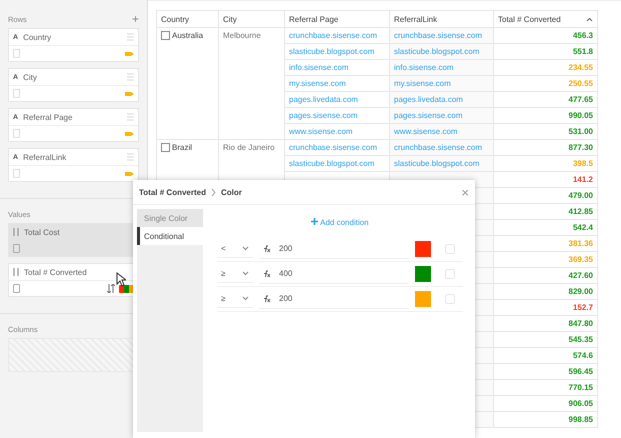 The image size is (621, 438). Describe the element at coordinates (170, 236) in the screenshot. I see `tab: Conditional` at that location.